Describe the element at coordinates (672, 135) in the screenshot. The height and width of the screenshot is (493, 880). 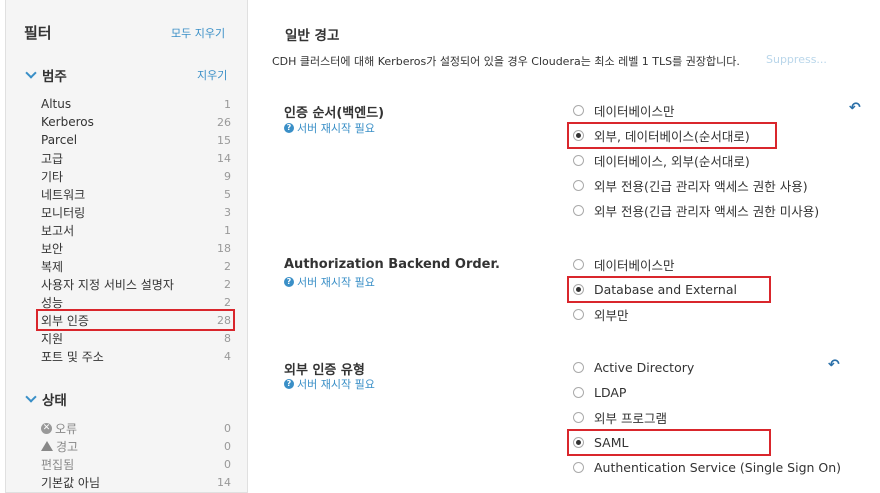
I see `radio-option-selected: 외부, 데이터베이스(순서대로)` at that location.